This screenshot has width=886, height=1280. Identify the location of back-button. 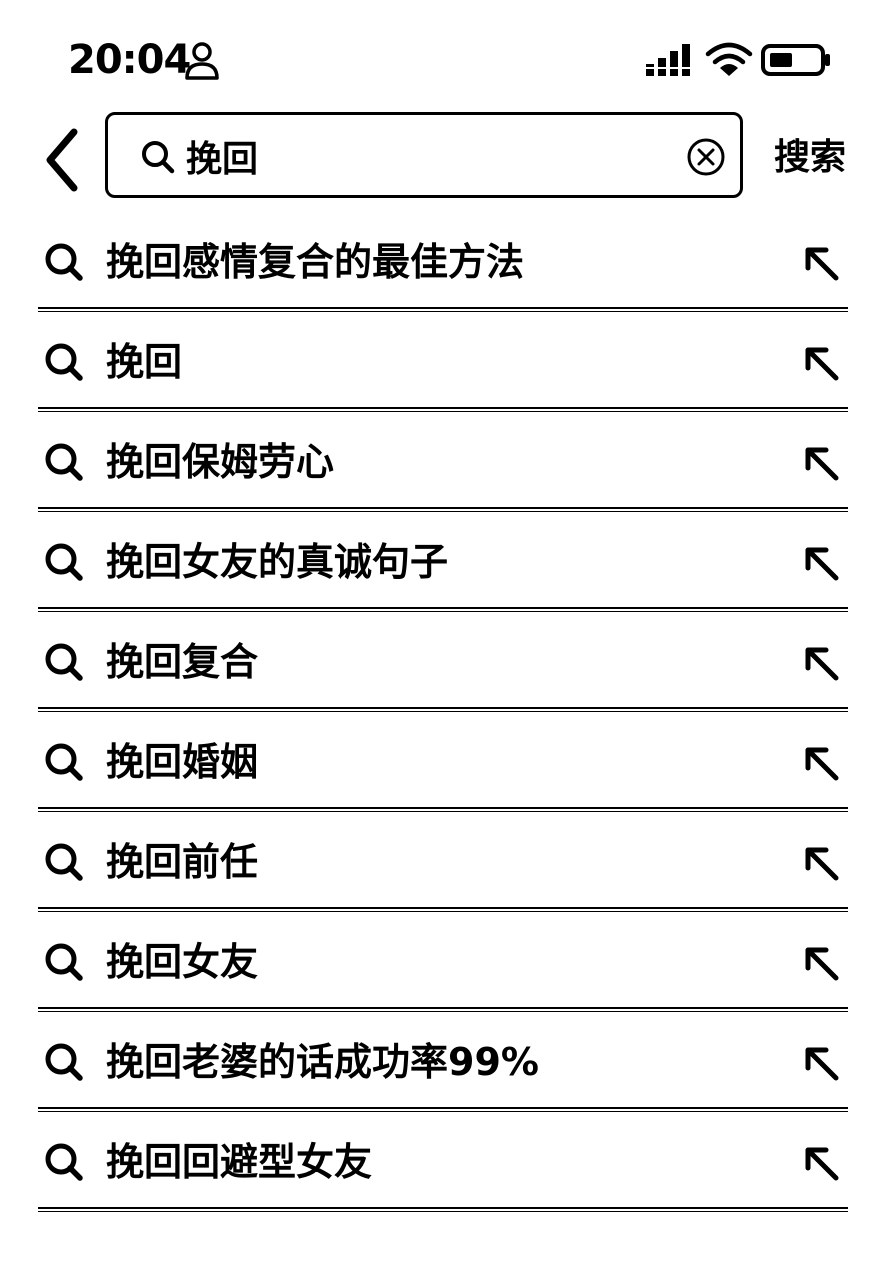
(64, 160).